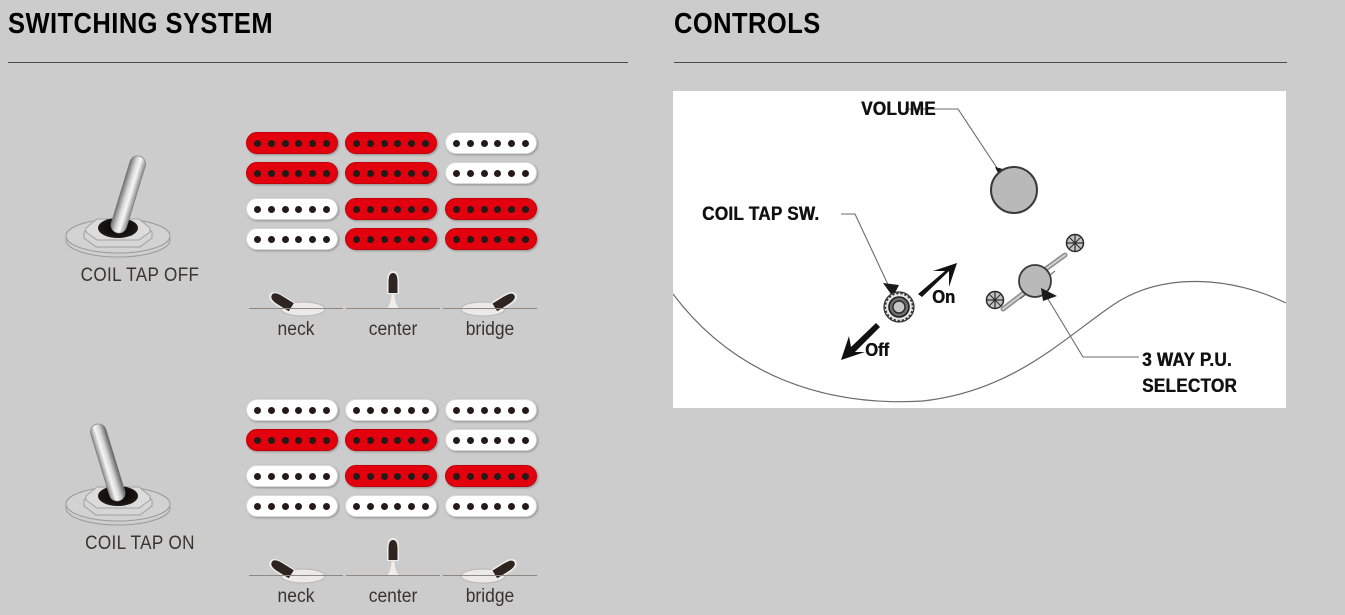 The width and height of the screenshot is (1345, 615). Describe the element at coordinates (490, 596) in the screenshot. I see `selector-label-bridge: bridge` at that location.